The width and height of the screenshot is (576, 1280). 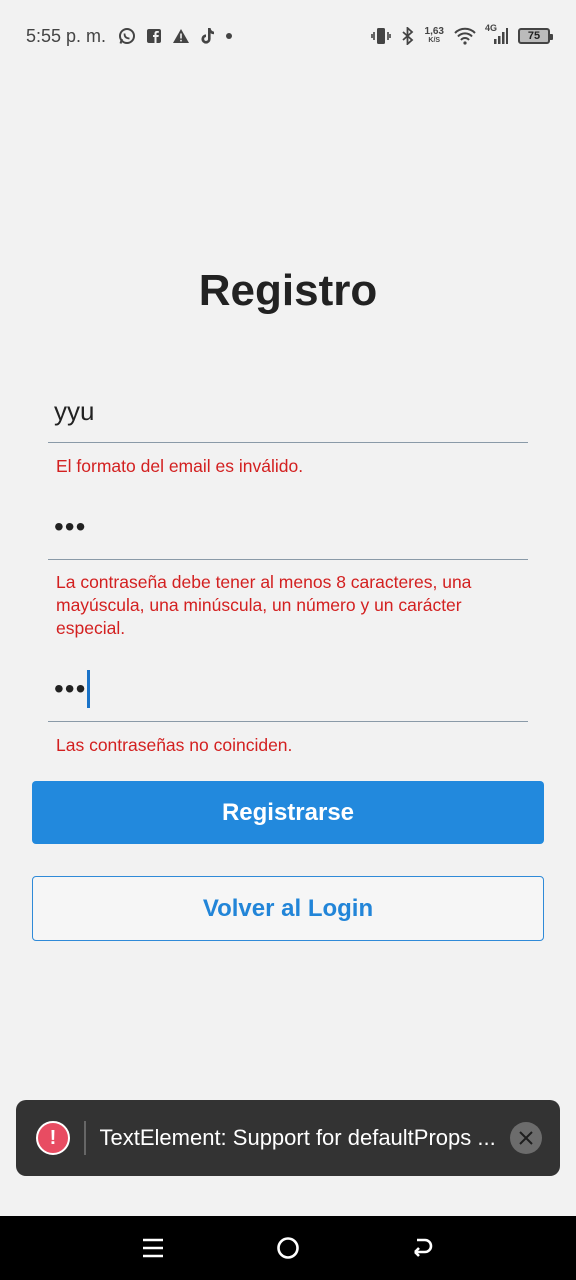 I want to click on signal-icon: 4G, so click(x=496, y=34).